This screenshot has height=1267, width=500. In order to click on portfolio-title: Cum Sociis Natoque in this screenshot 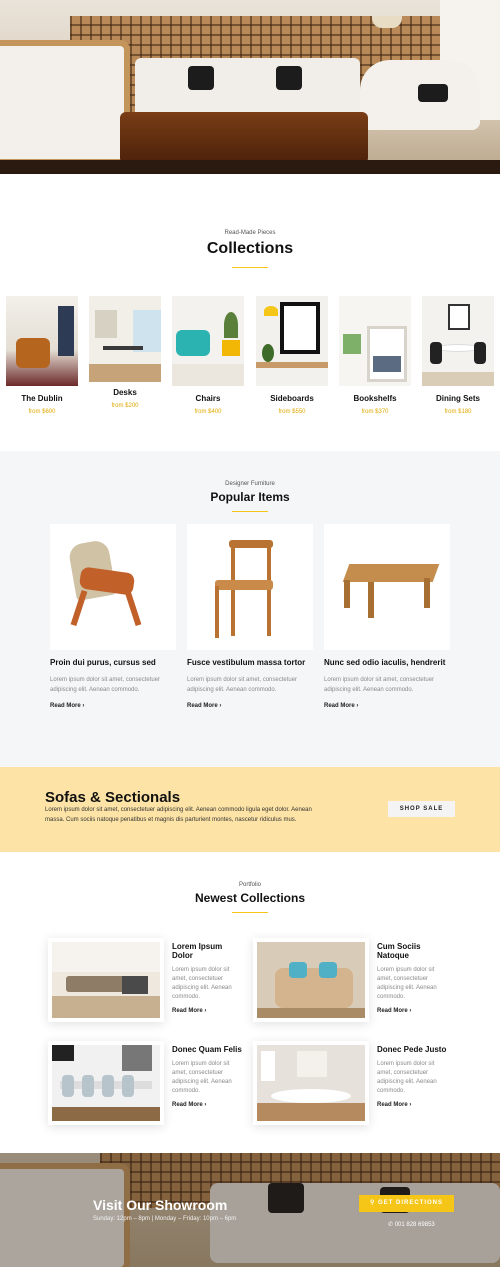, I will do `click(413, 951)`.